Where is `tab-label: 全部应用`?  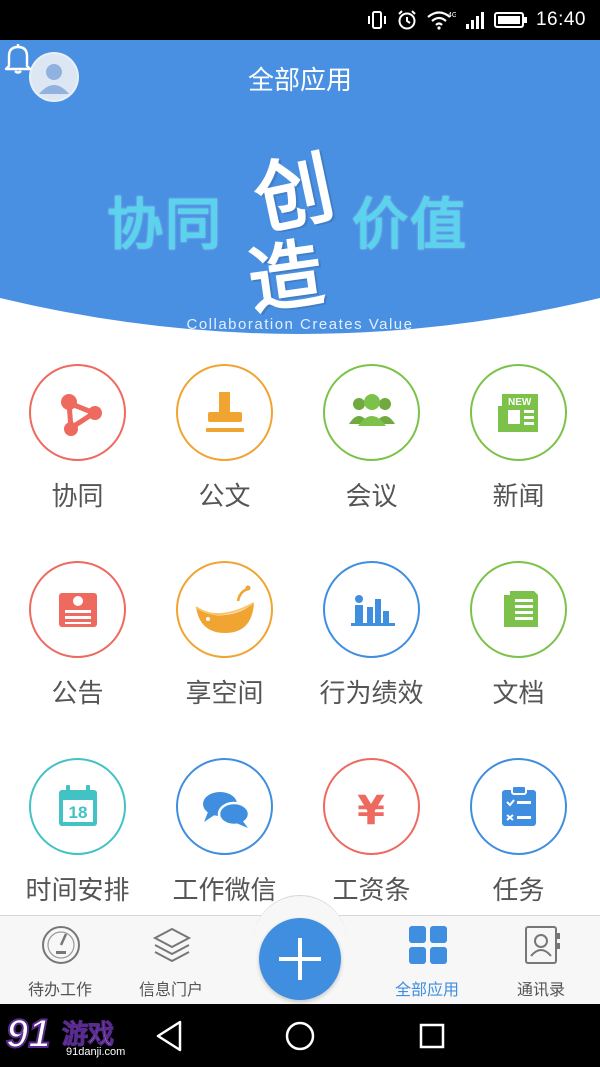
tab-label: 全部应用 is located at coordinates (426, 989).